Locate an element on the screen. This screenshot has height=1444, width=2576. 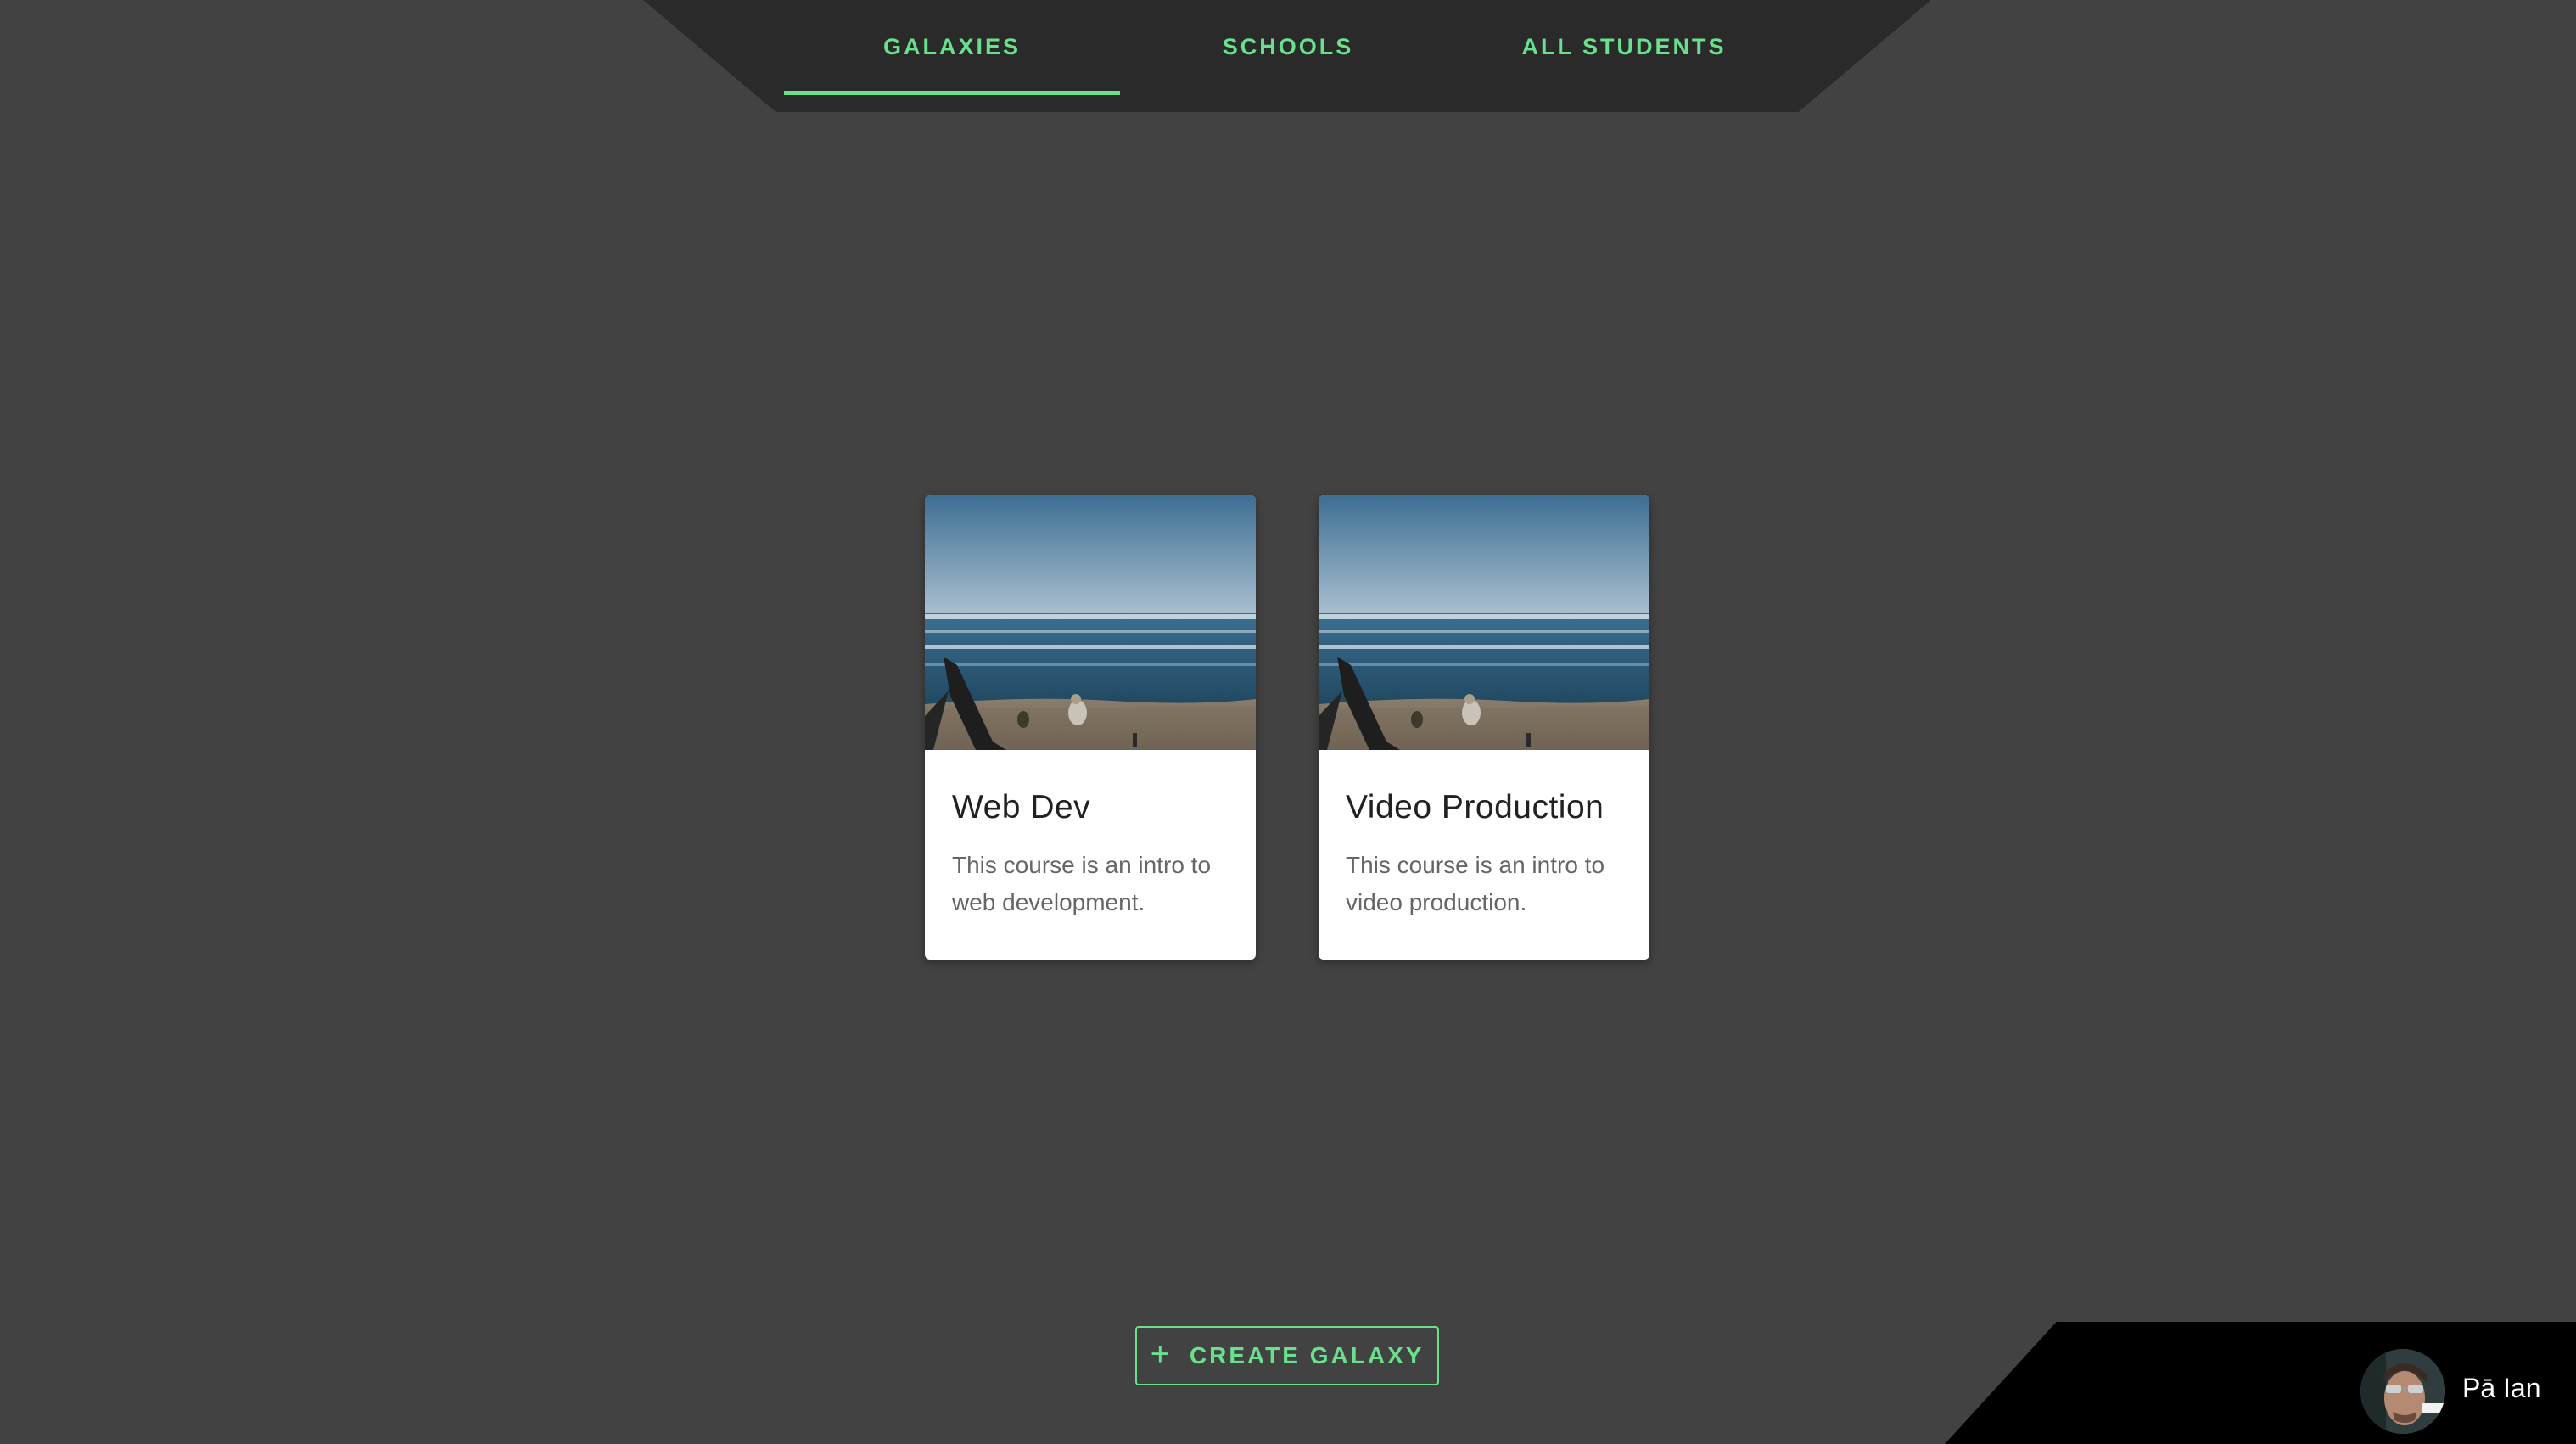
user-name: Pā Ian is located at coordinates (2501, 1388).